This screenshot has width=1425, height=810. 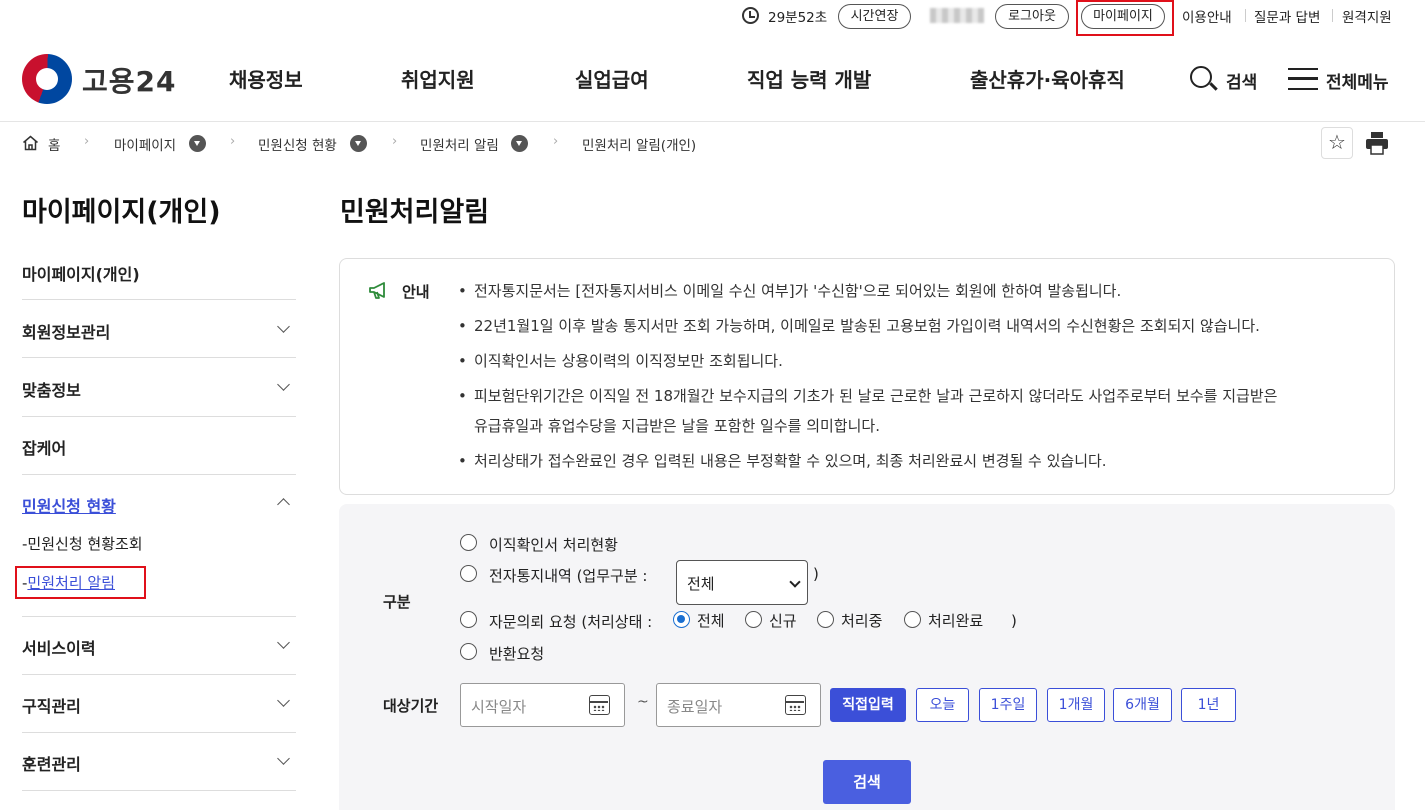 I want to click on period-6month-button: 6개월, so click(x=1142, y=705).